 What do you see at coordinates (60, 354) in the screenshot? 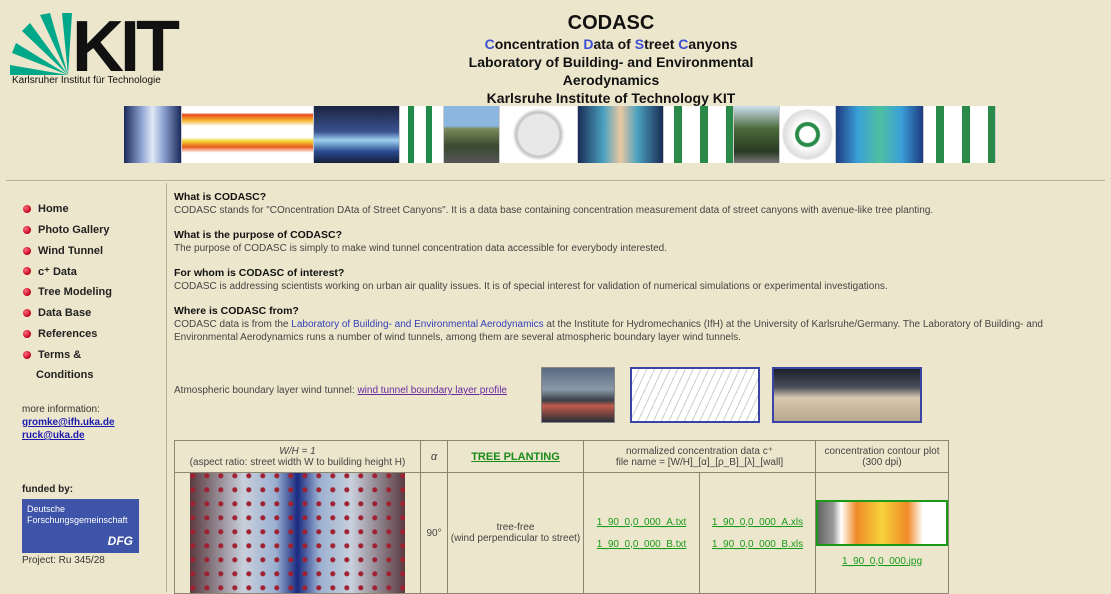
I see `nav-item-label: Terms &` at bounding box center [60, 354].